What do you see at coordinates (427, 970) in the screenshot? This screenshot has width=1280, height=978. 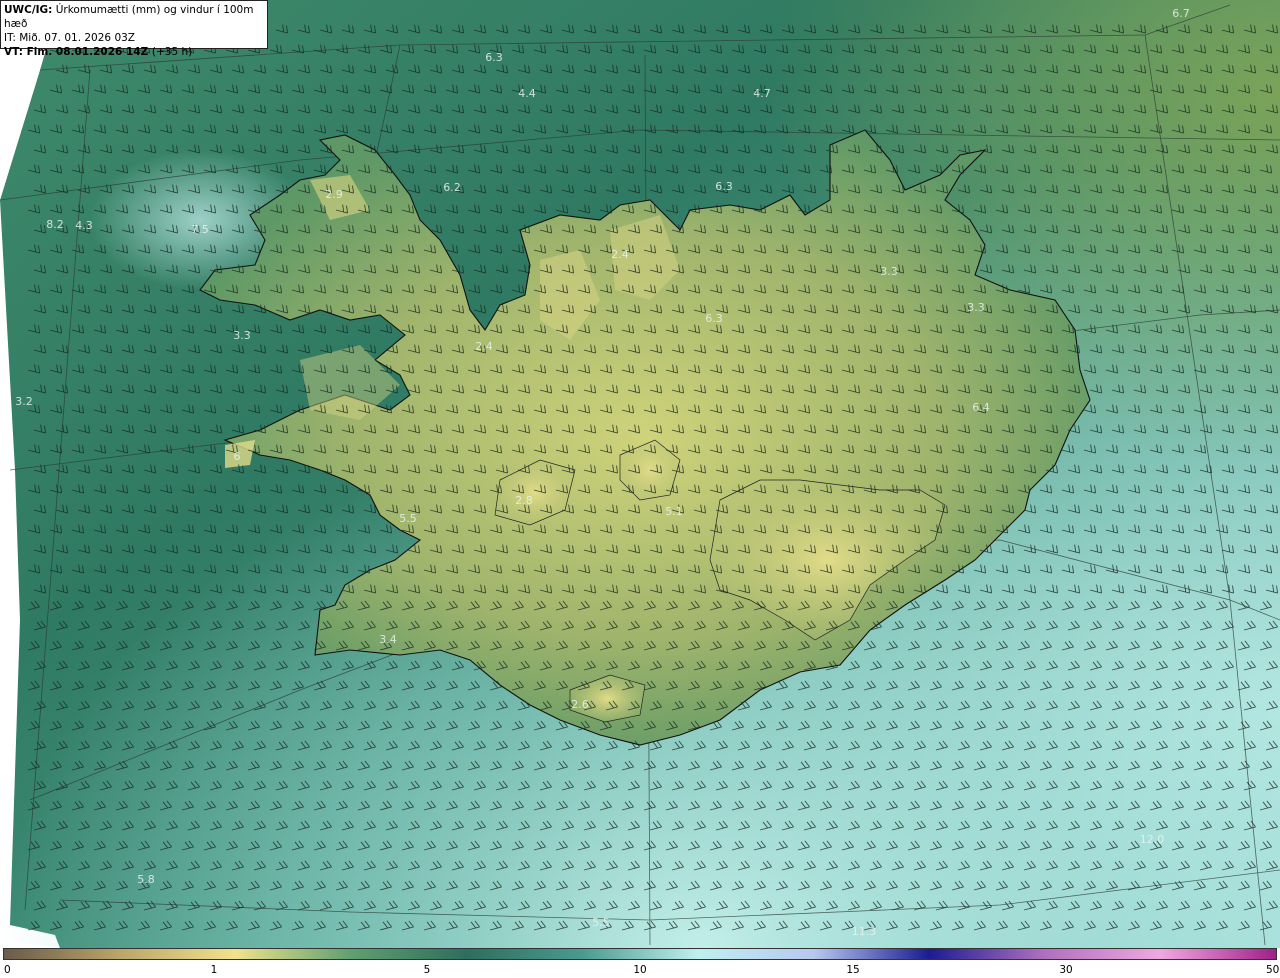 I see `colorbar-tick: 5` at bounding box center [427, 970].